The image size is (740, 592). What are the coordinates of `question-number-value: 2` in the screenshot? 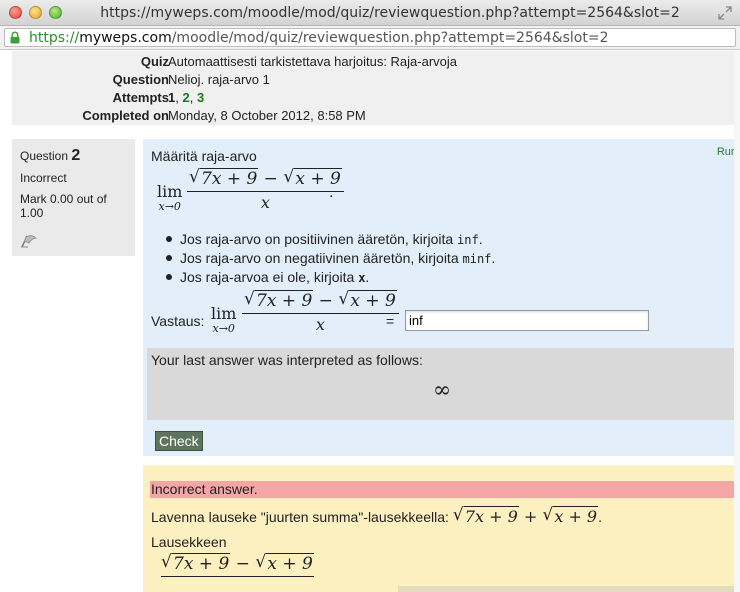 It's located at (76, 155).